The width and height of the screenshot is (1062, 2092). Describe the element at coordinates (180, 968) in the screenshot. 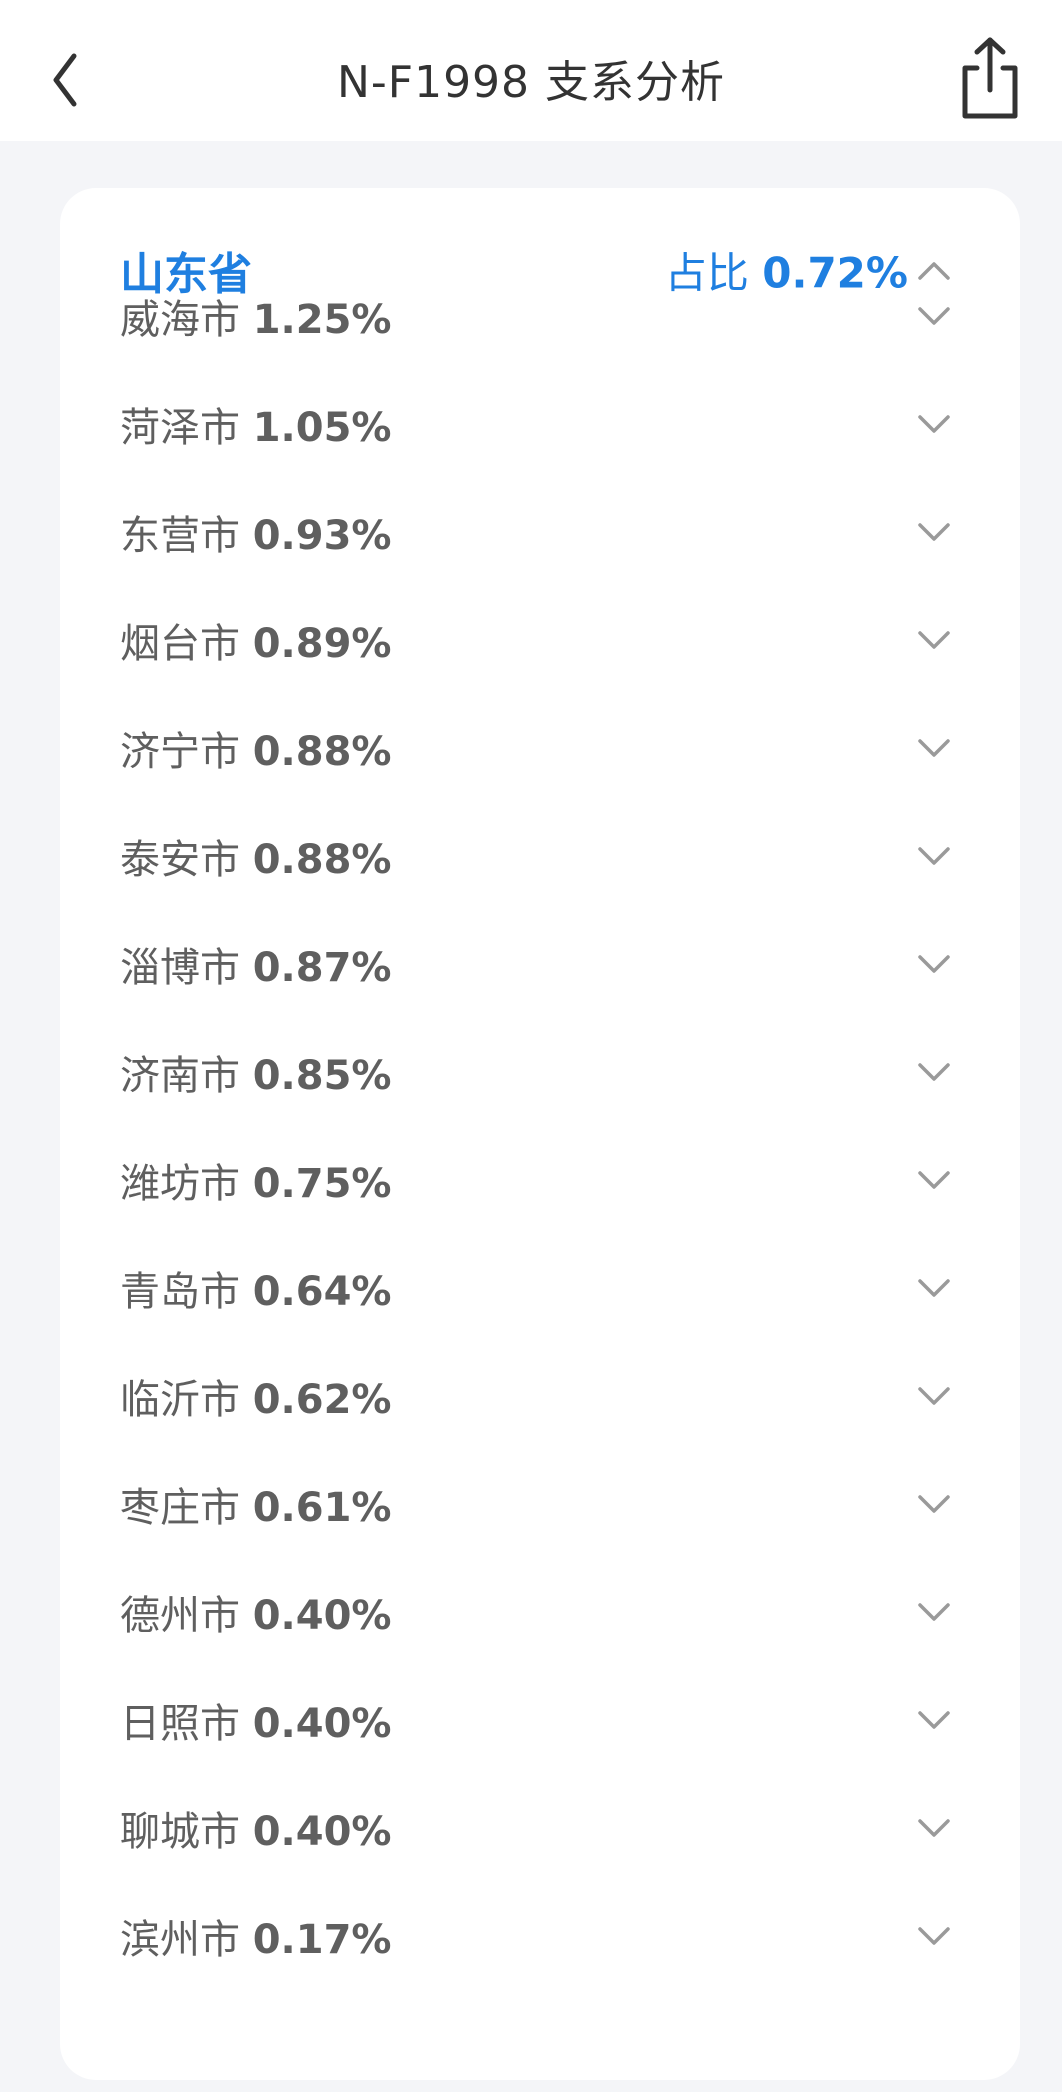

I see `city-label: 淄博市` at that location.